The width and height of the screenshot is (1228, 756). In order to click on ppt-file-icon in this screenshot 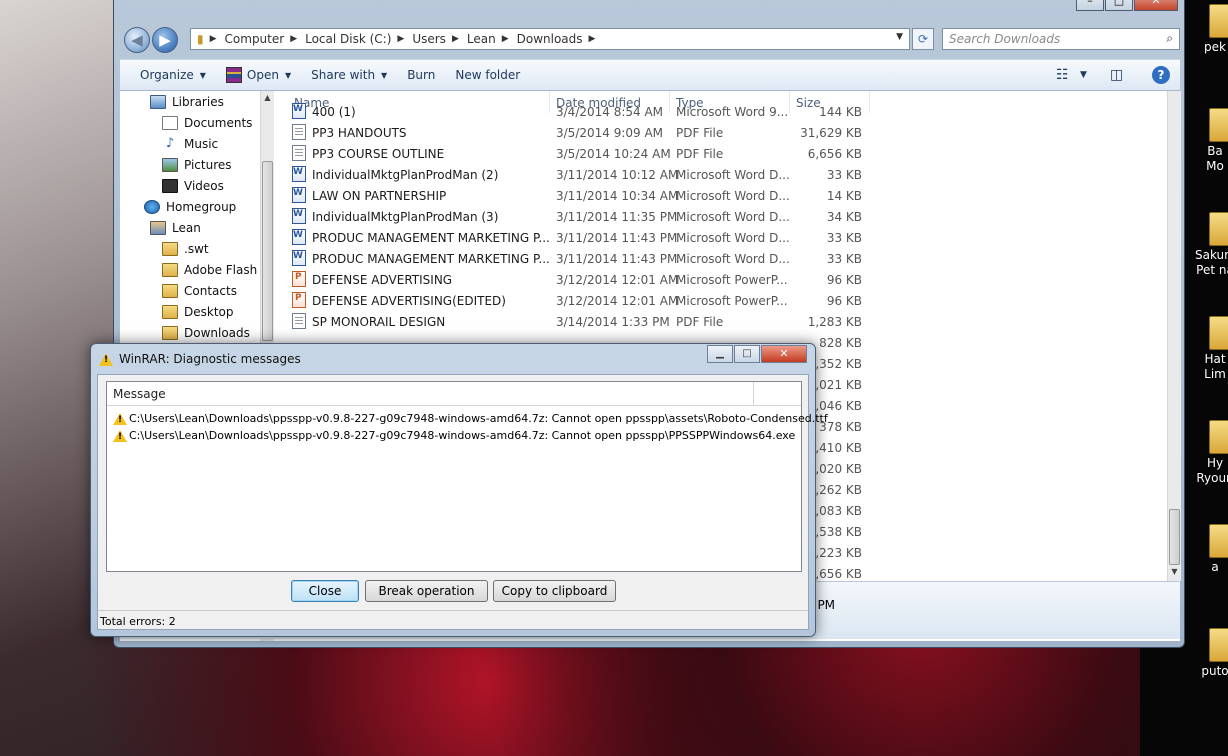, I will do `click(299, 279)`.